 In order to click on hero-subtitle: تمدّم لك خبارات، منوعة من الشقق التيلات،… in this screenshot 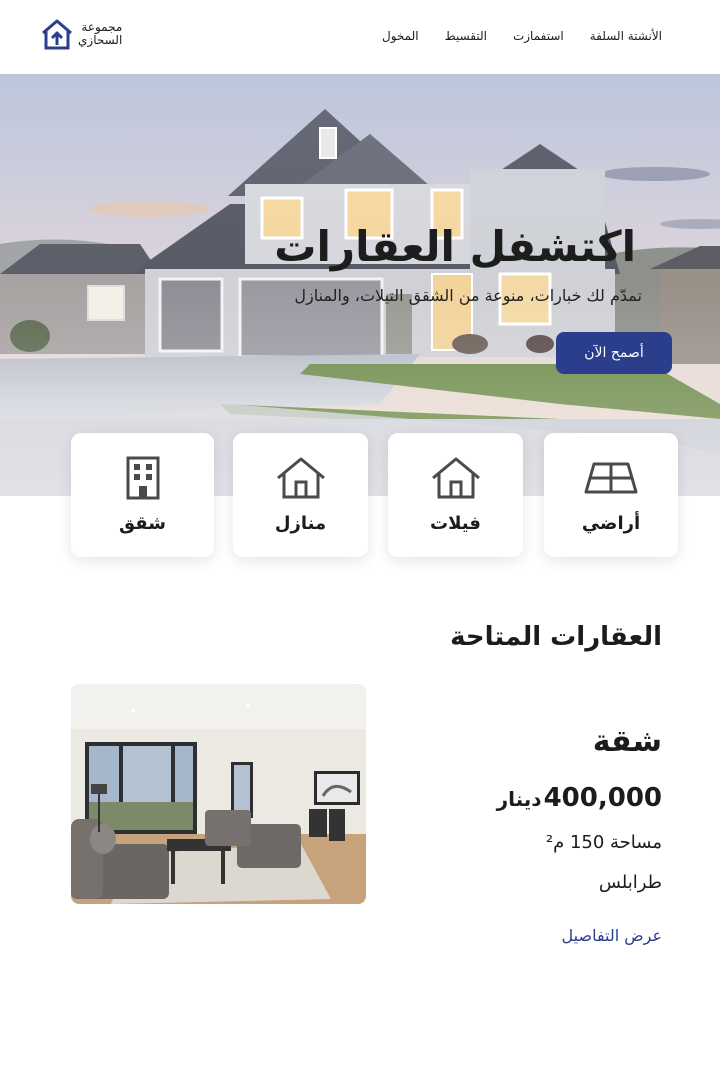, I will do `click(468, 295)`.